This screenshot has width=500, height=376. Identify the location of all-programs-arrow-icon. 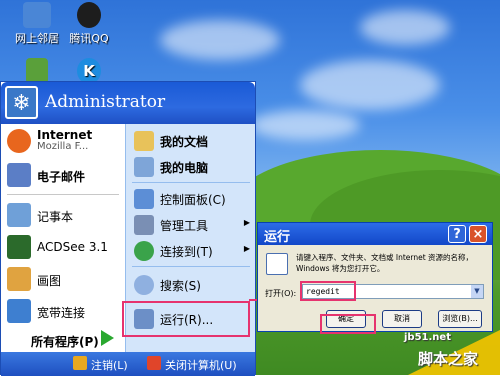
(107, 338).